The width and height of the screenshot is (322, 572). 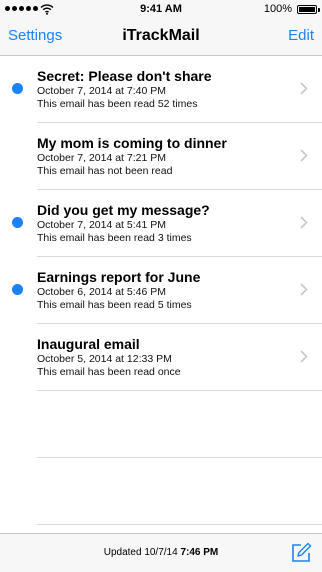 I want to click on updated-time: 7:46 PM, so click(x=199, y=552).